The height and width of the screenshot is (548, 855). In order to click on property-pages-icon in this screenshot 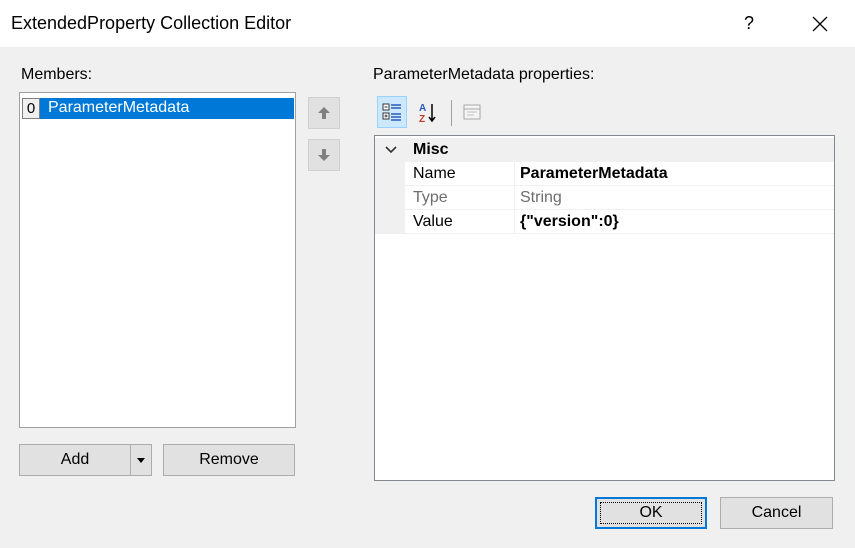, I will do `click(472, 112)`.